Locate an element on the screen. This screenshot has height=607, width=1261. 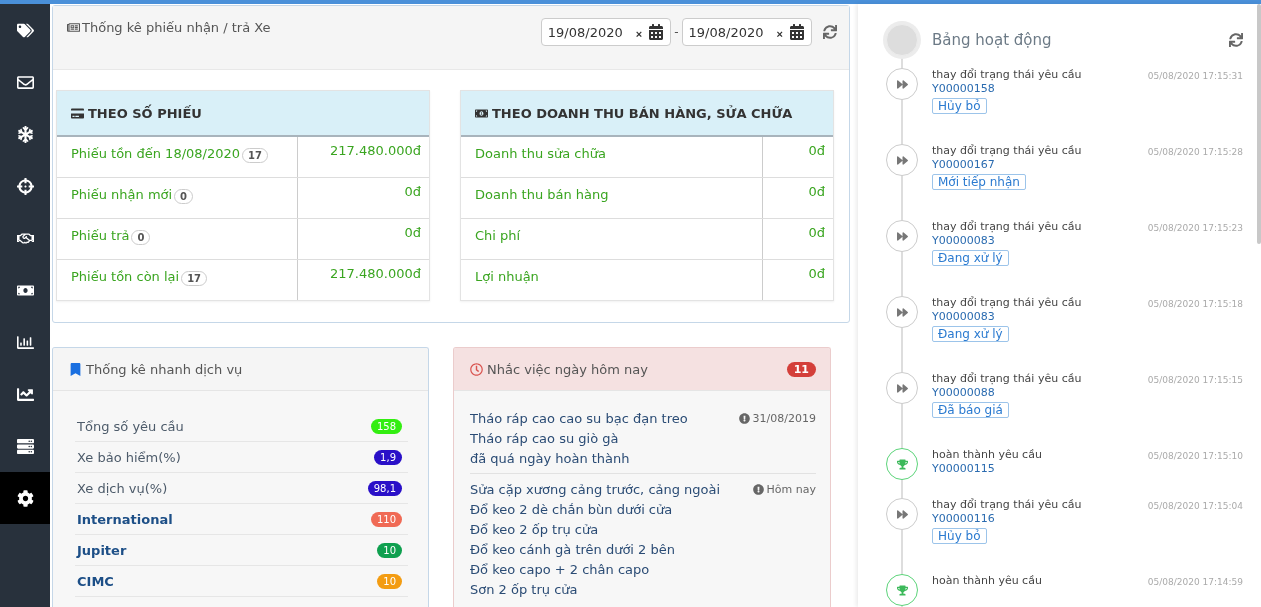
tag-icon is located at coordinates (25, 30).